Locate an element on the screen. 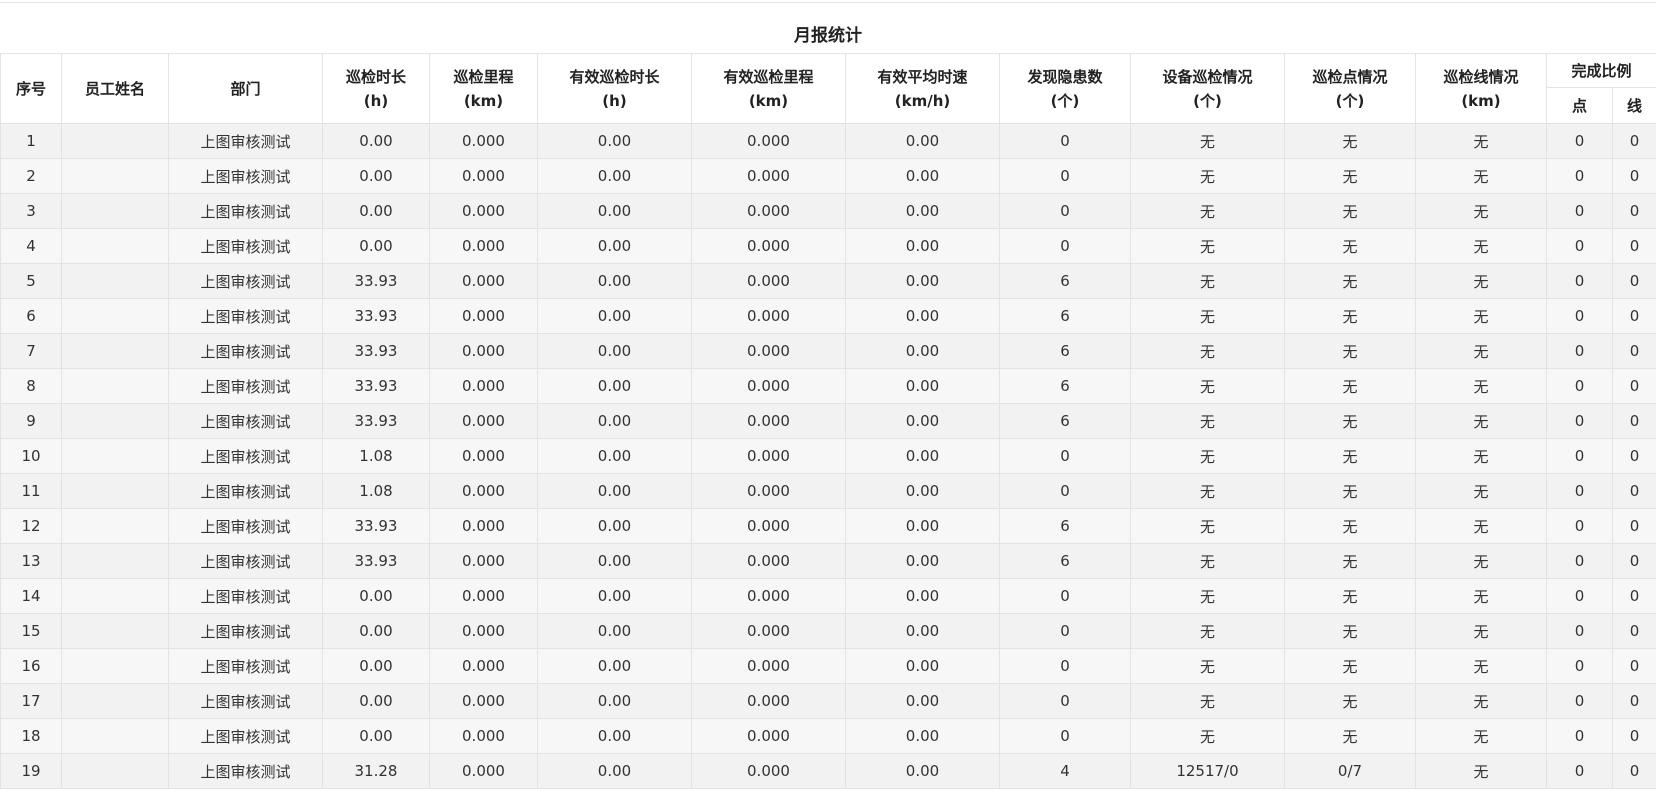 The image size is (1656, 800). col-header-inspection-lines-unit: (km) is located at coordinates (1481, 100).